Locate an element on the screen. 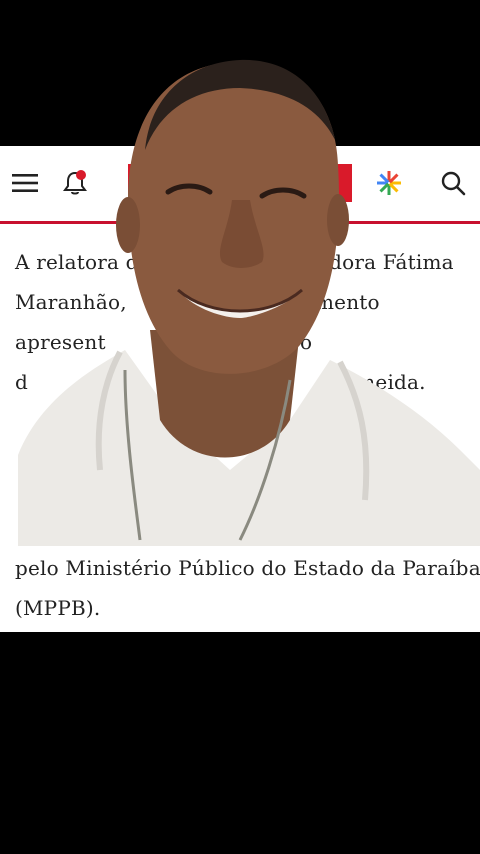 The height and width of the screenshot is (854, 480). text-line: mento is located at coordinates (347, 302).